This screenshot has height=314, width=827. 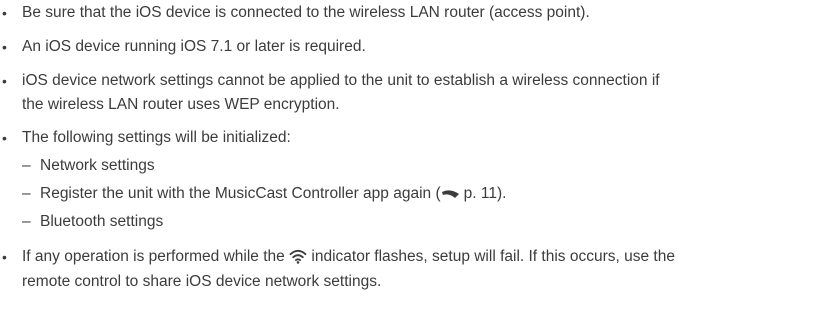 I want to click on subitem-bluetooth-settings: Bluetooth settings, so click(x=102, y=221).